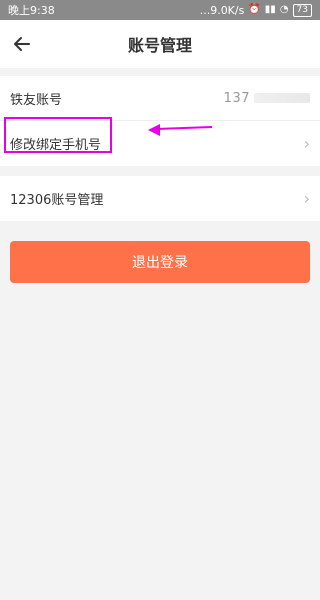  I want to click on back-arrow-icon, so click(22, 44).